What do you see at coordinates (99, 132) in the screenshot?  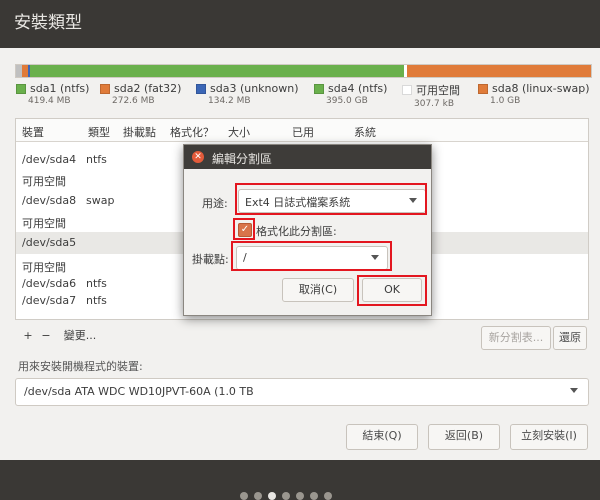 I see `column-header-type: 類型` at bounding box center [99, 132].